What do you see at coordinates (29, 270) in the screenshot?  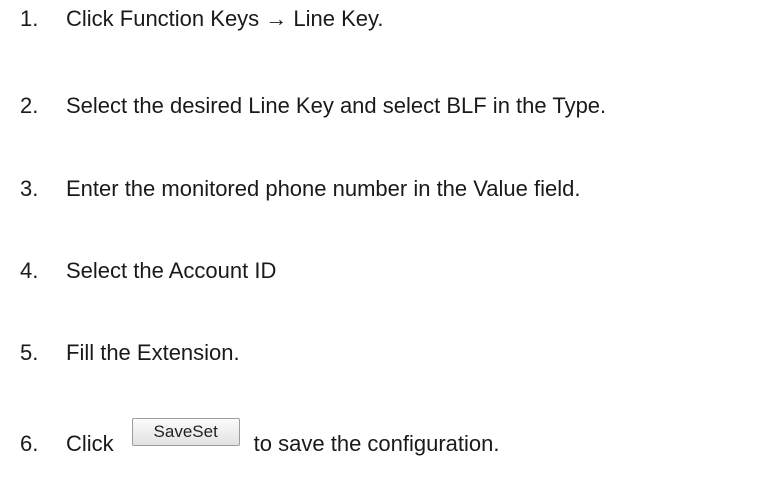 I see `step-number: 4.` at bounding box center [29, 270].